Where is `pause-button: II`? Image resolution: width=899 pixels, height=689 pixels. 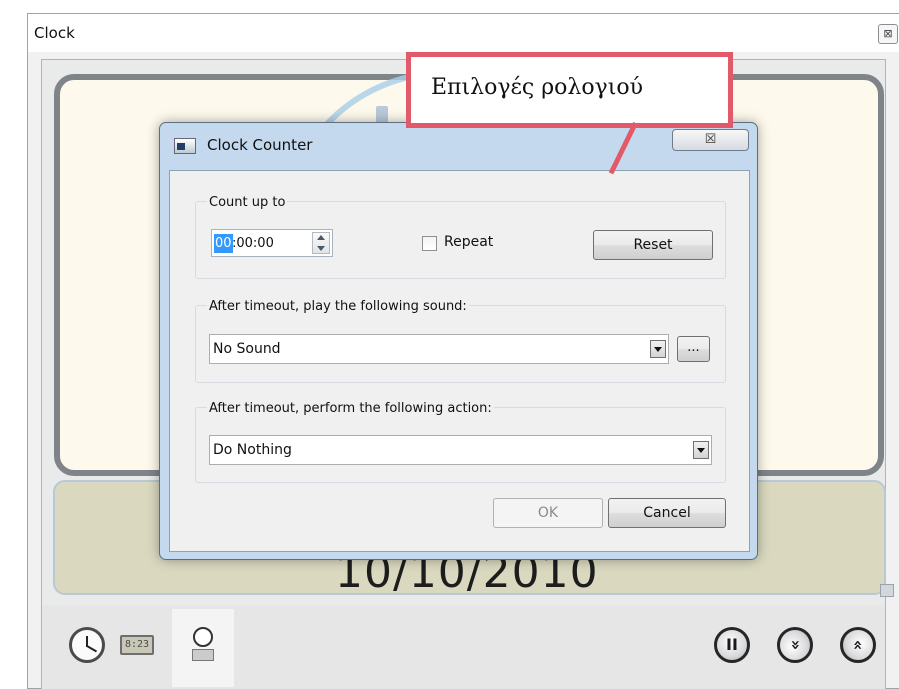
pause-button: II is located at coordinates (732, 645).